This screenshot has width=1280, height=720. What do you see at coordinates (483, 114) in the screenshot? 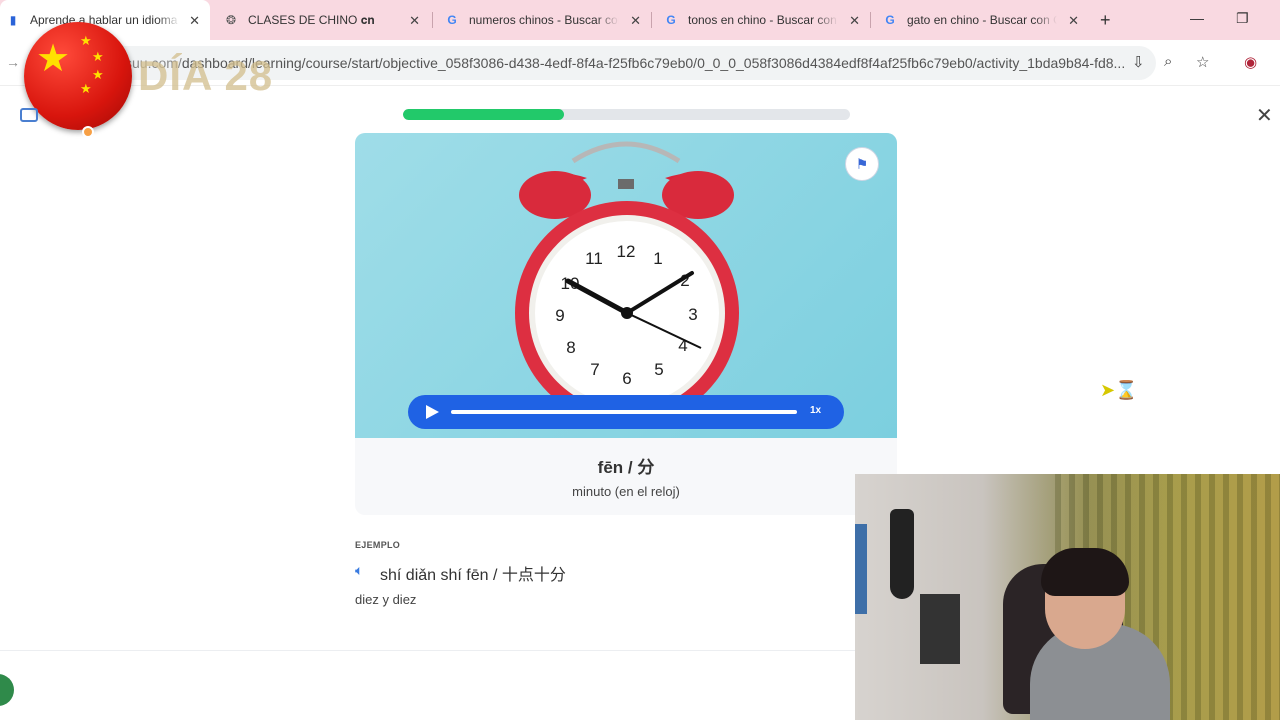
I see `progress-fill` at bounding box center [483, 114].